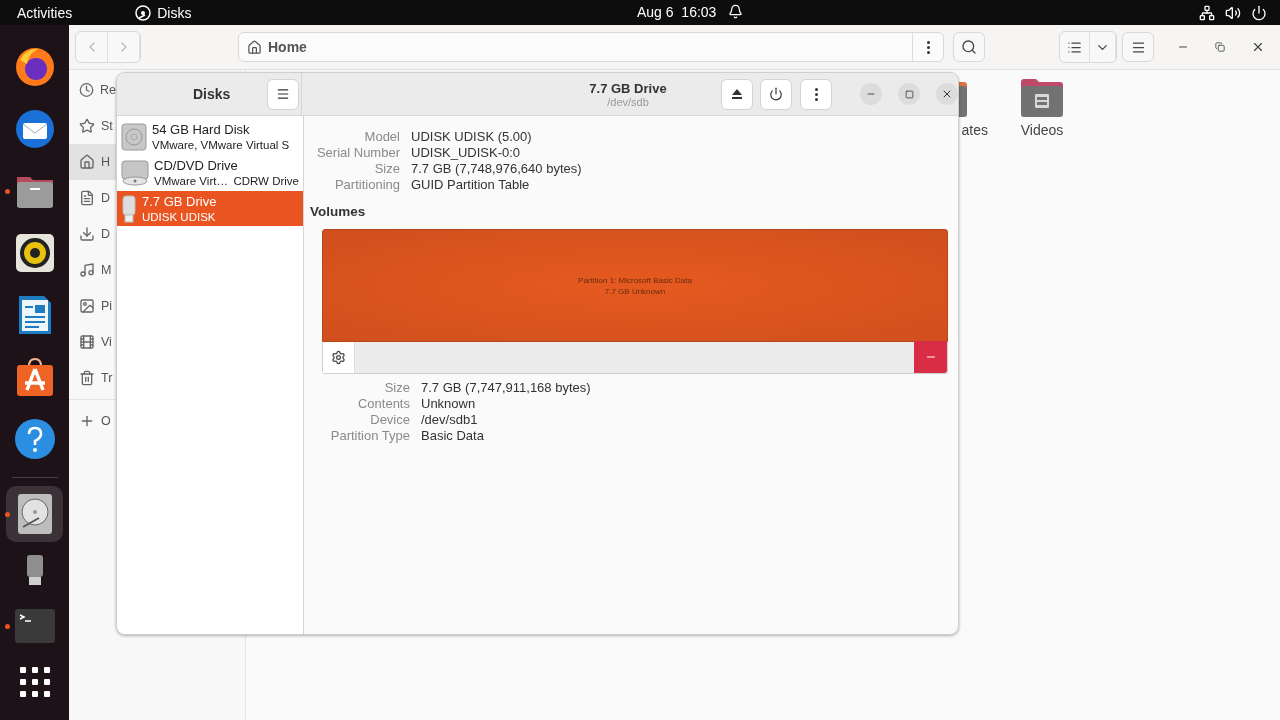  Describe the element at coordinates (87, 234) in the screenshot. I see `download-icon` at that location.